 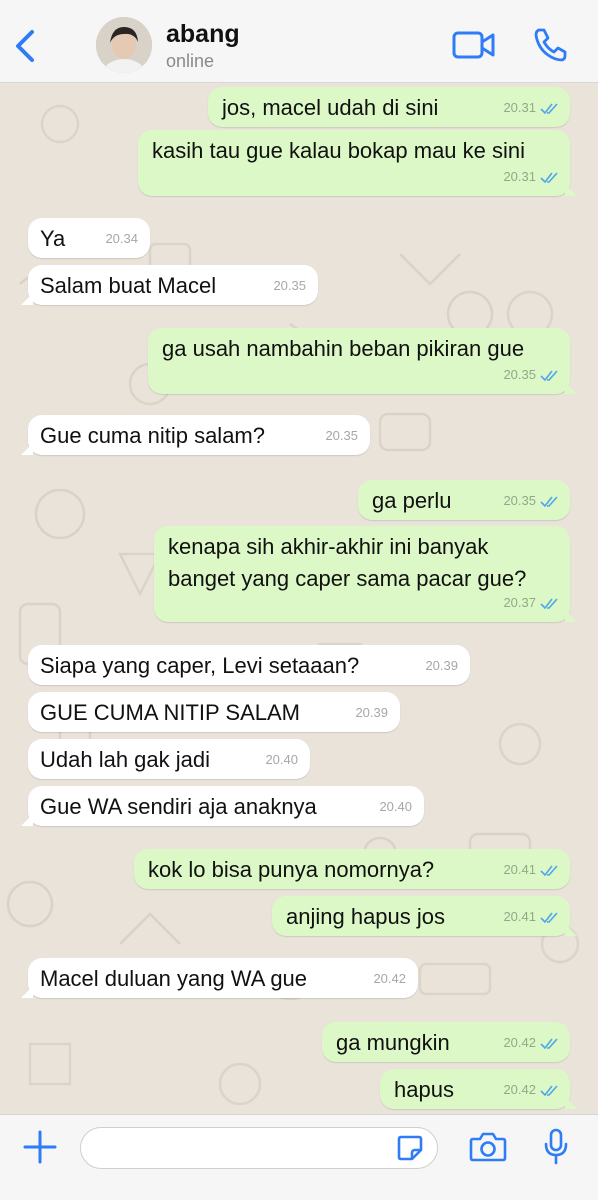 I want to click on microphone-icon, so click(x=556, y=1146).